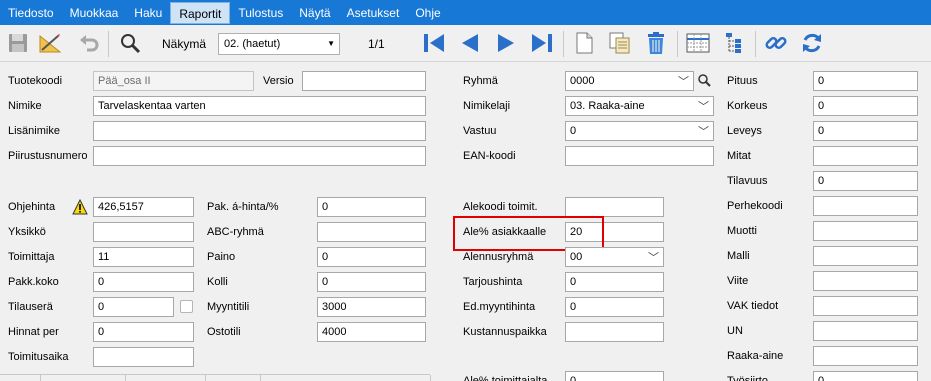  I want to click on tilausera-checkbox, so click(186, 306).